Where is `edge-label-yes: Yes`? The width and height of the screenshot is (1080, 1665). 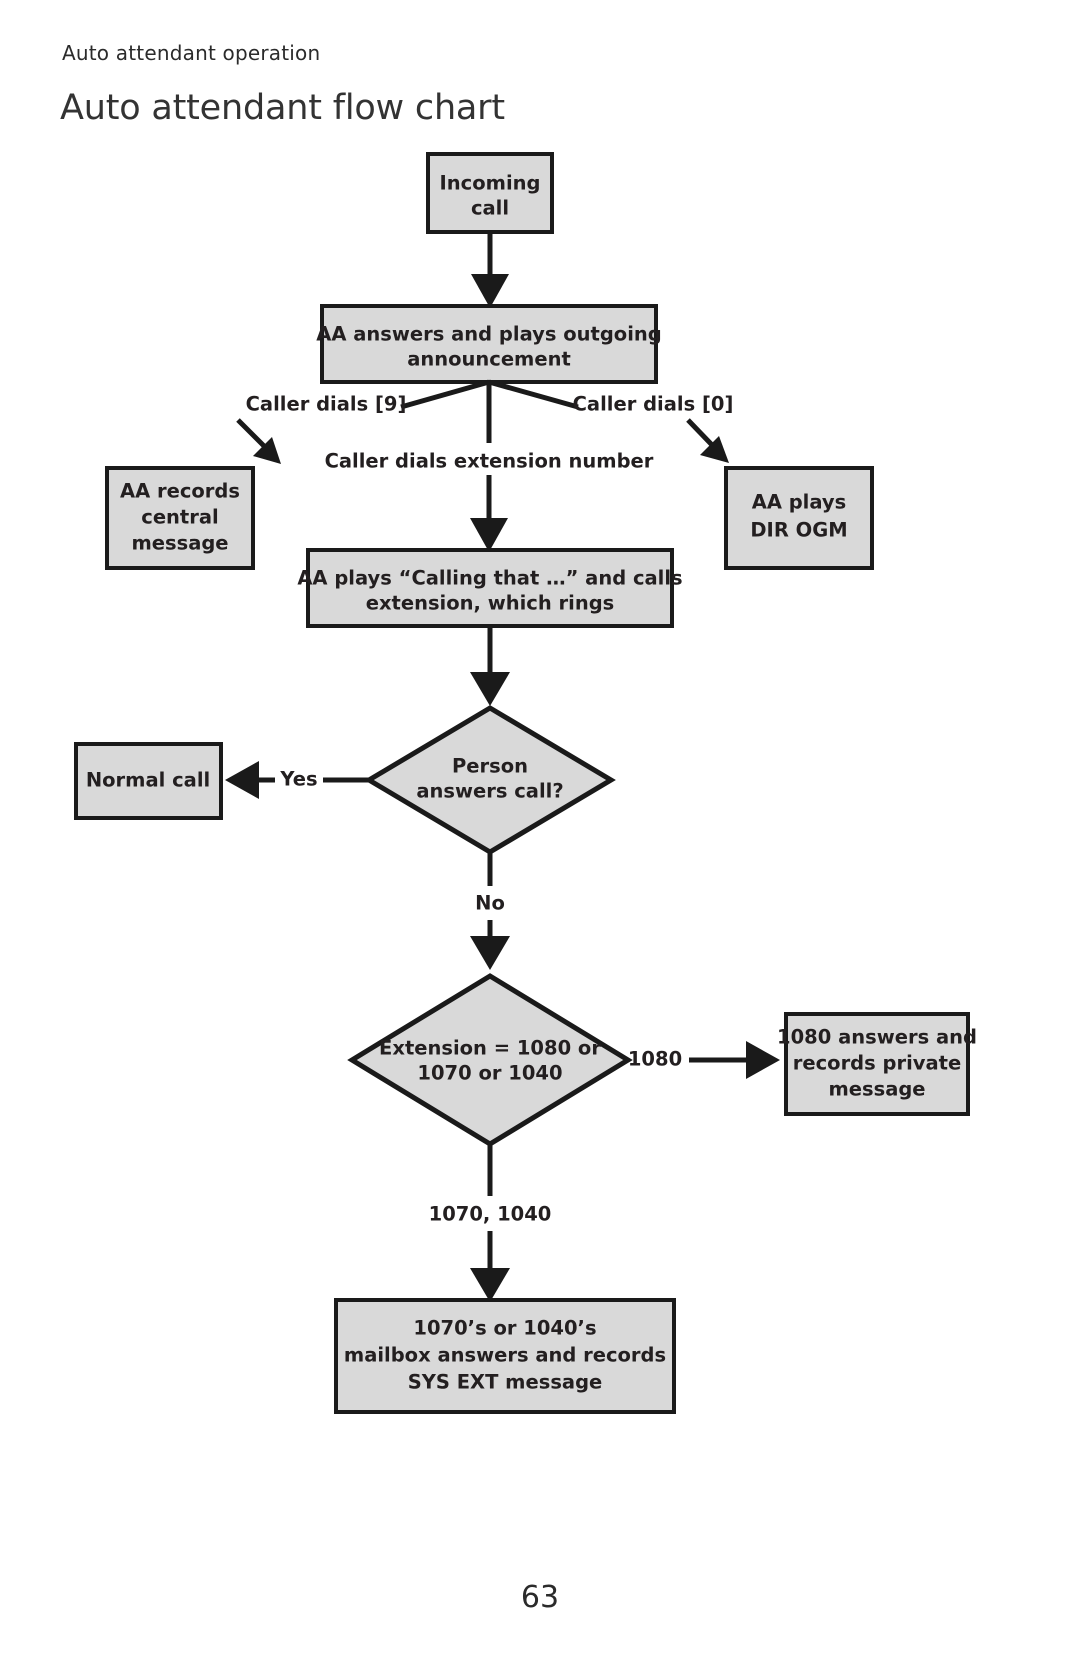 edge-label-yes: Yes is located at coordinates (298, 779).